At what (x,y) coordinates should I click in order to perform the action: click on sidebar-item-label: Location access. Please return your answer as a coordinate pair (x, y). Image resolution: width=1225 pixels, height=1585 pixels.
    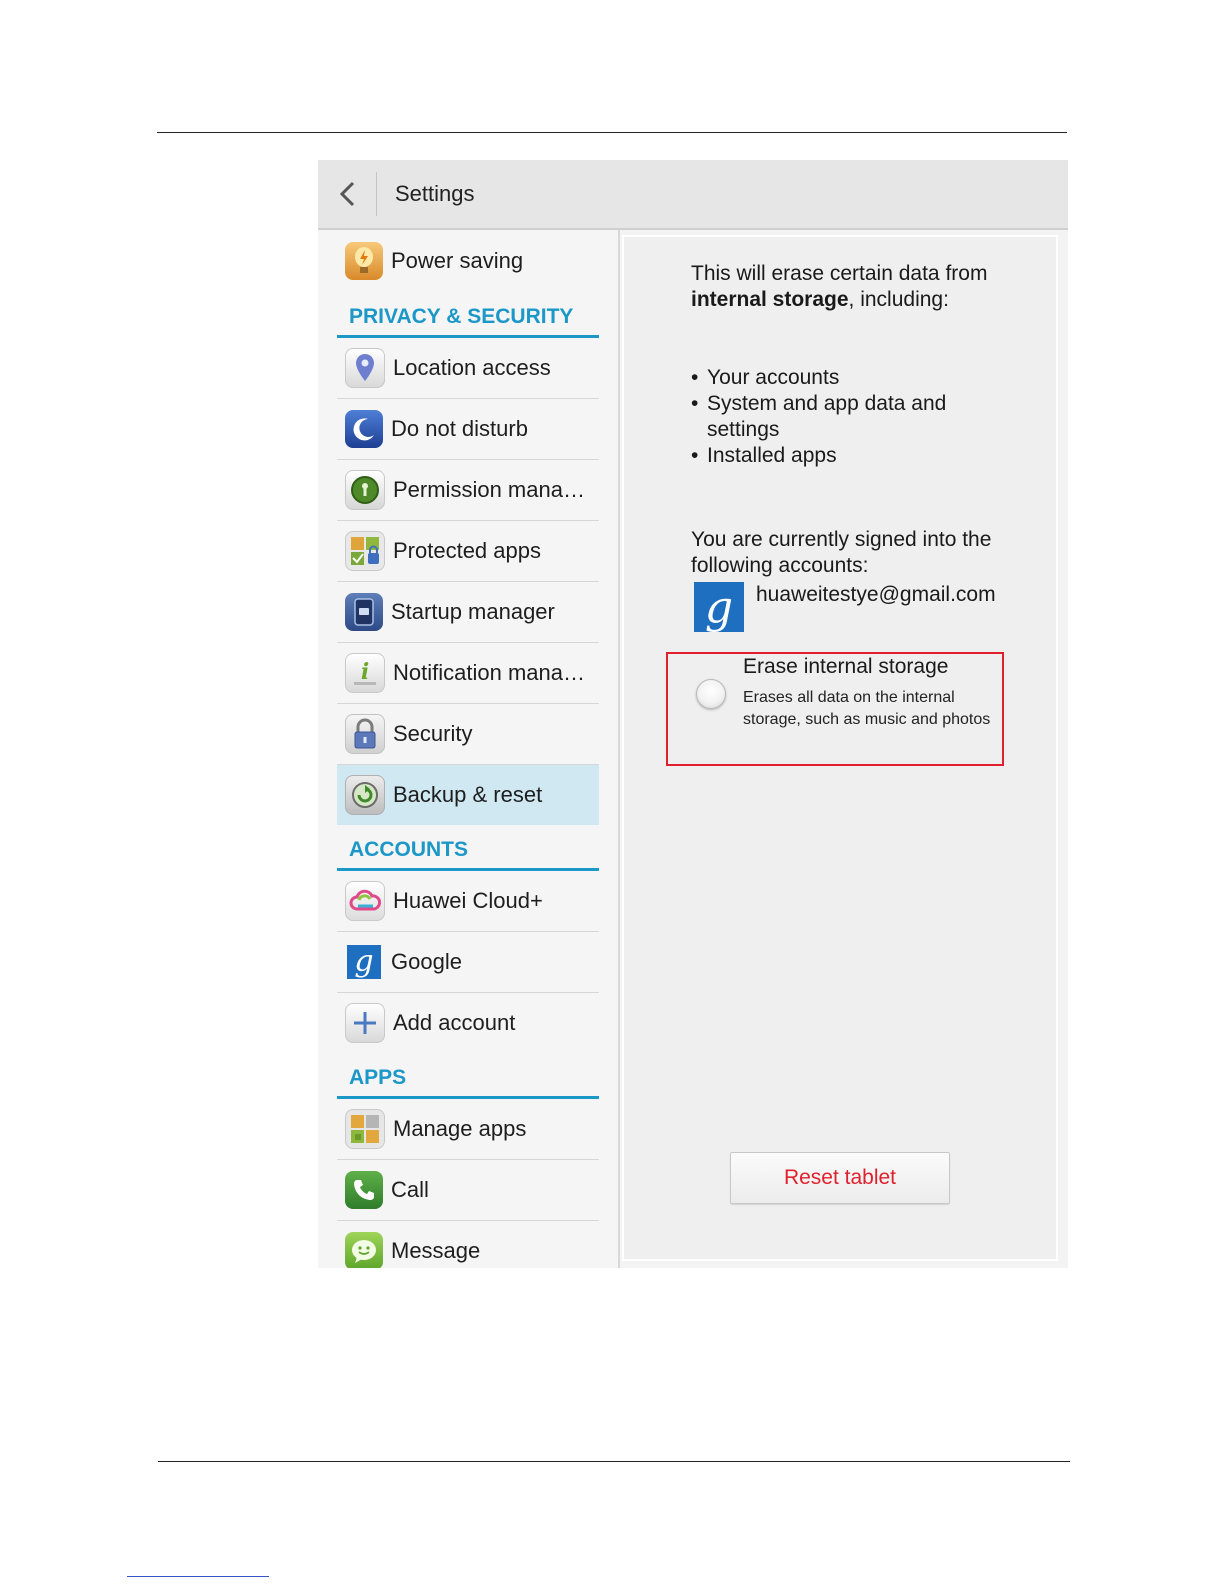
    Looking at the image, I should click on (472, 367).